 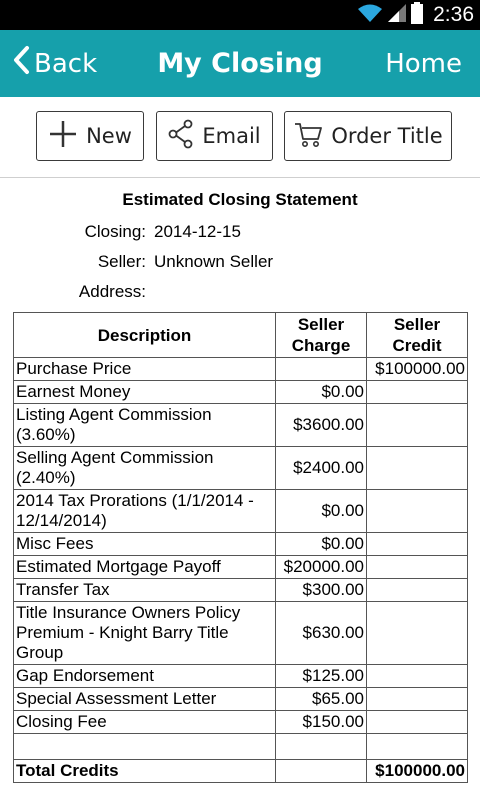 I want to click on plus-icon, so click(x=67, y=136).